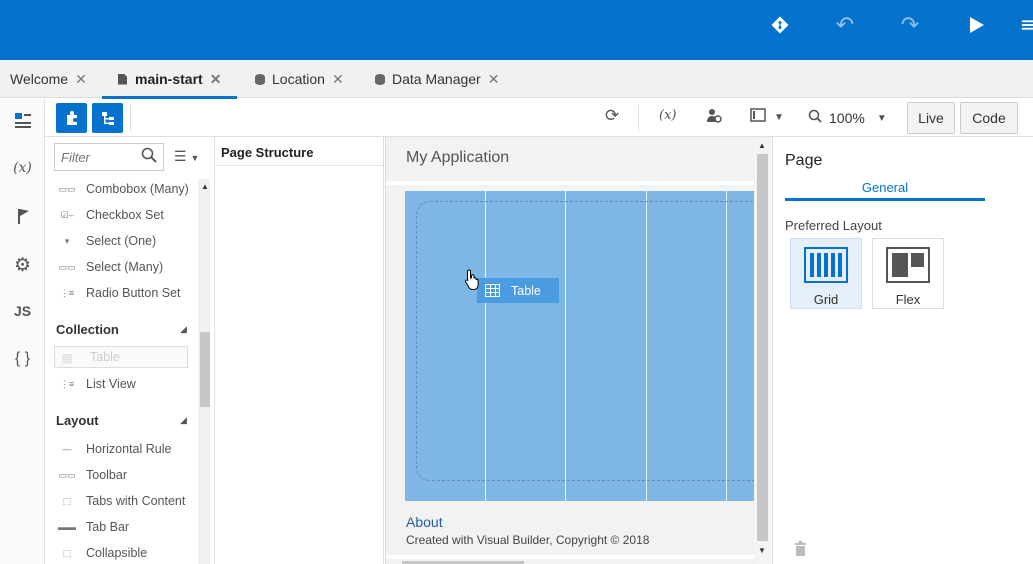 The height and width of the screenshot is (564, 1033). Describe the element at coordinates (762, 347) in the screenshot. I see `canvas-scrollbar-thumb` at that location.